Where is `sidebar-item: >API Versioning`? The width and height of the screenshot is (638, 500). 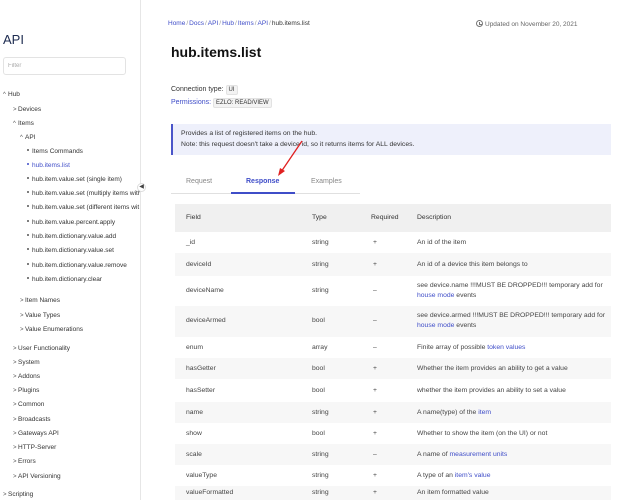 sidebar-item: >API Versioning is located at coordinates (37, 477).